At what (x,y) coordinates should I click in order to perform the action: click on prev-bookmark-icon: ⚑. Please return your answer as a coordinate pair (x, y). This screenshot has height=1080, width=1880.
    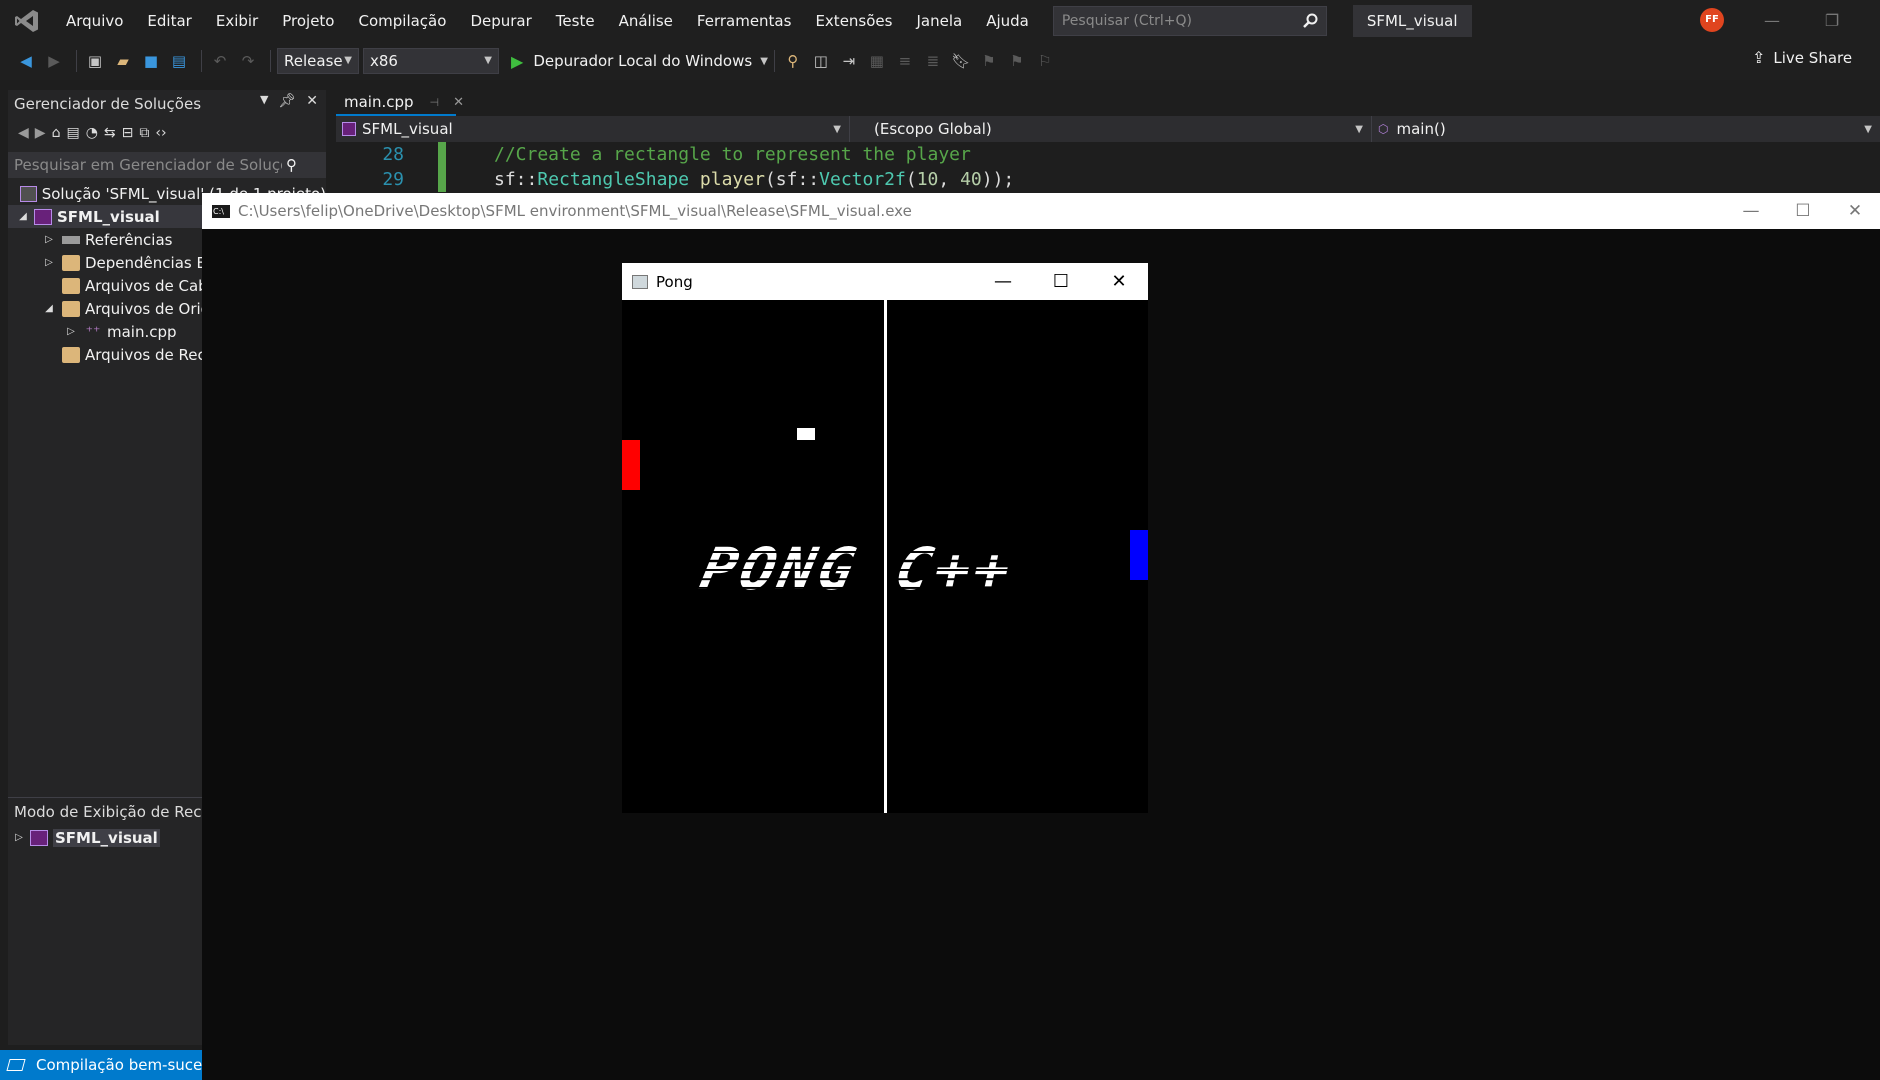
    Looking at the image, I should click on (989, 61).